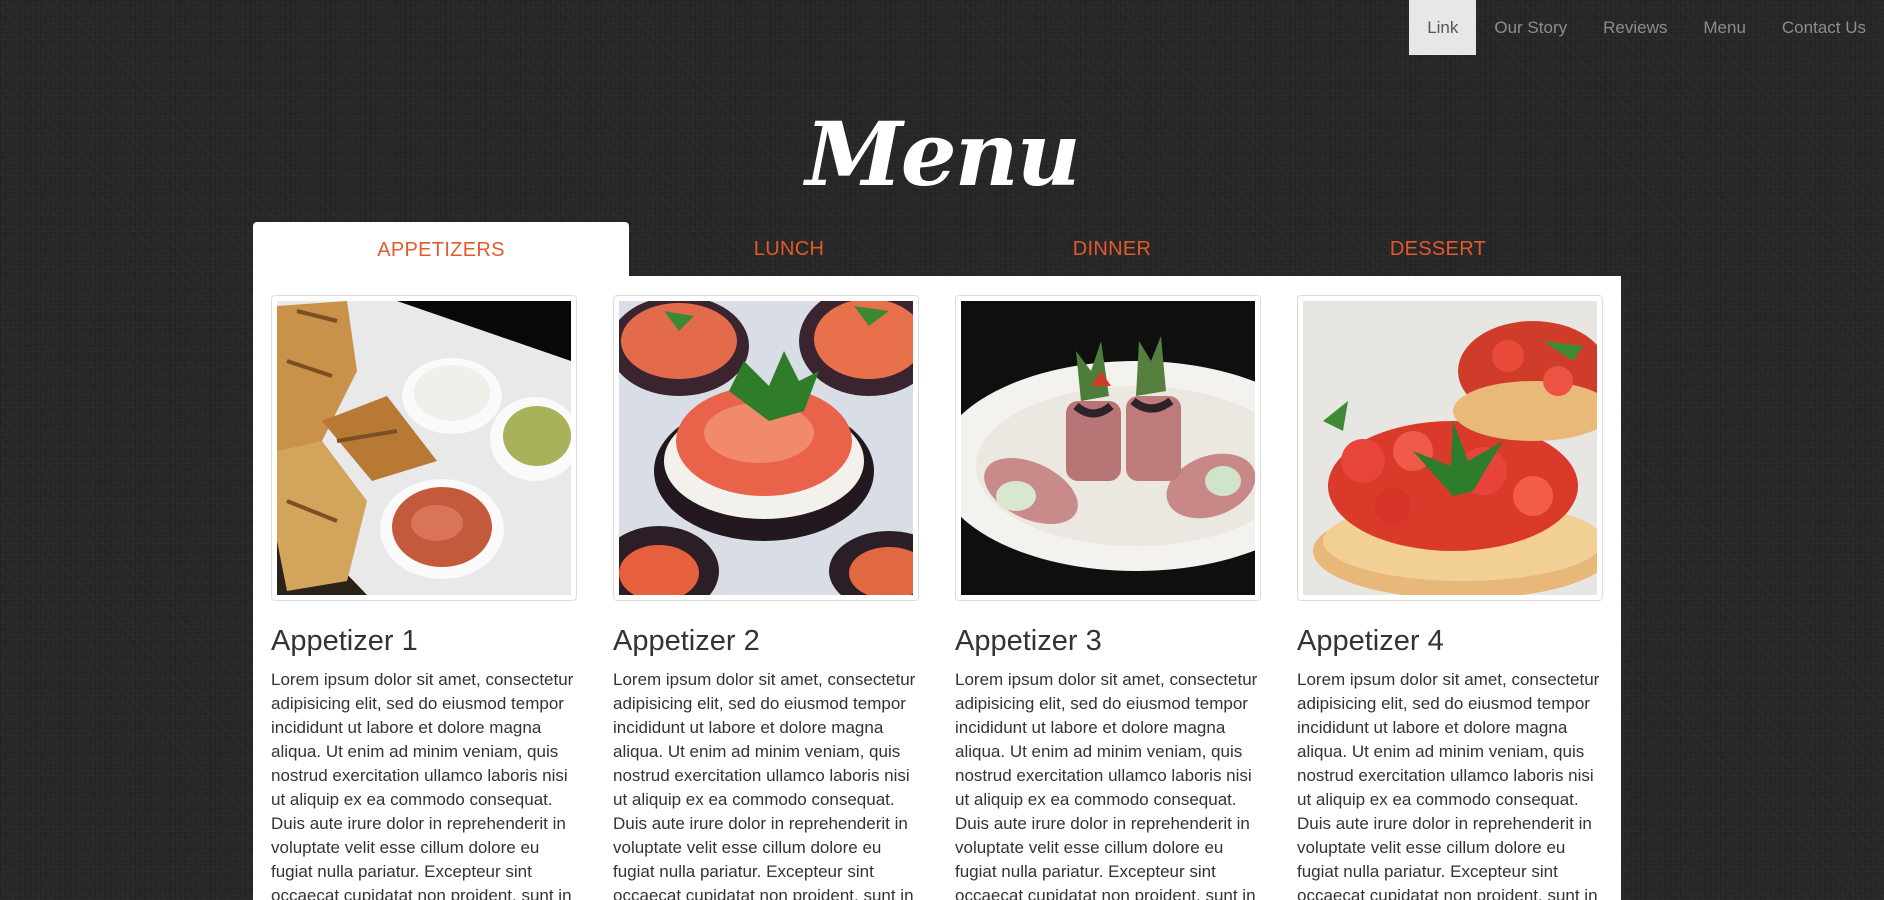 This screenshot has width=1884, height=900. I want to click on tab-dessert: DESSERT, so click(1438, 249).